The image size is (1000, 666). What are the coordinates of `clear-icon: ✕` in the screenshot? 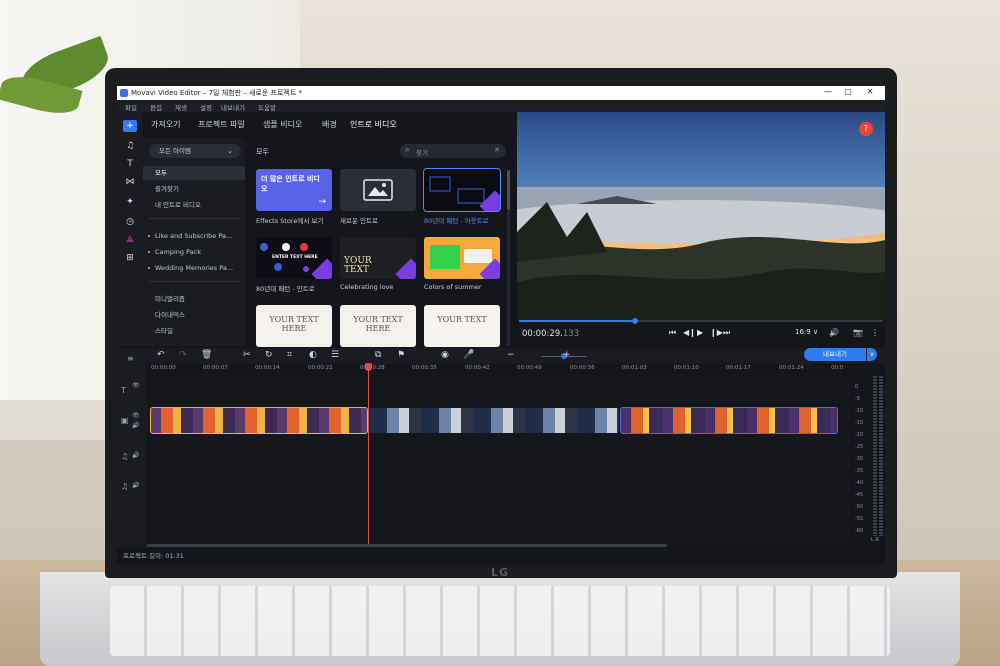 It's located at (497, 150).